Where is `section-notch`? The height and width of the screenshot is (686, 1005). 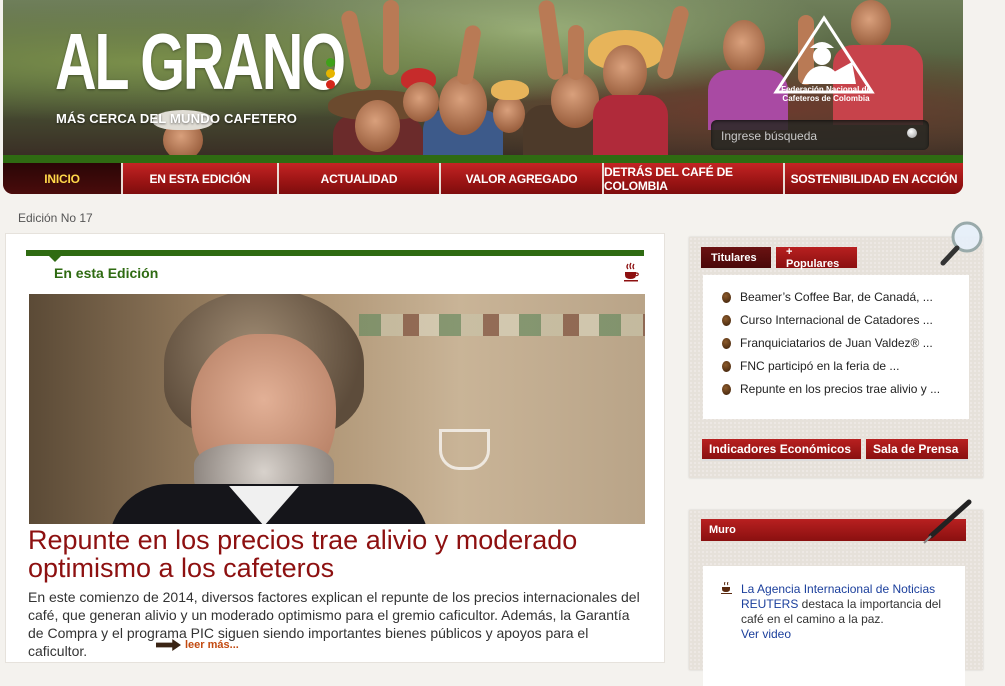
section-notch is located at coordinates (55, 259).